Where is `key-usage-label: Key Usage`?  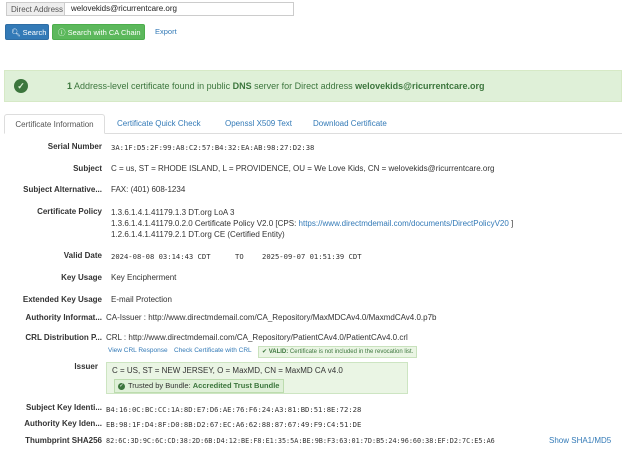
key-usage-label: Key Usage is located at coordinates (81, 277).